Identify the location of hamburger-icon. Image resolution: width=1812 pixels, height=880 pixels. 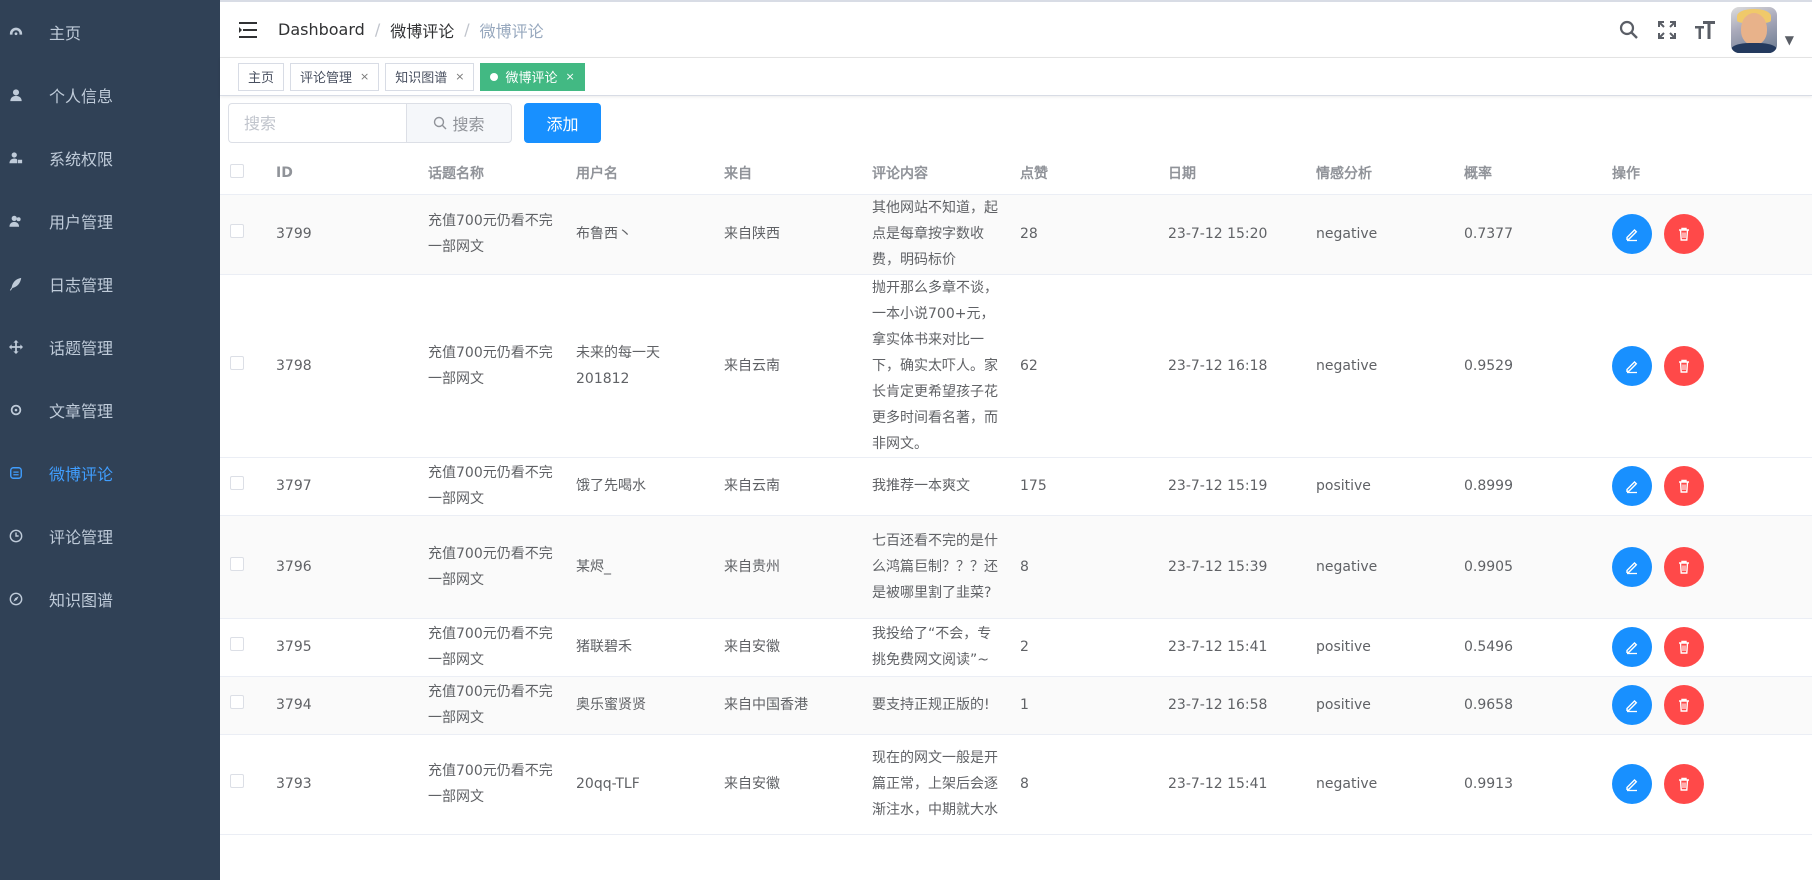
(249, 30).